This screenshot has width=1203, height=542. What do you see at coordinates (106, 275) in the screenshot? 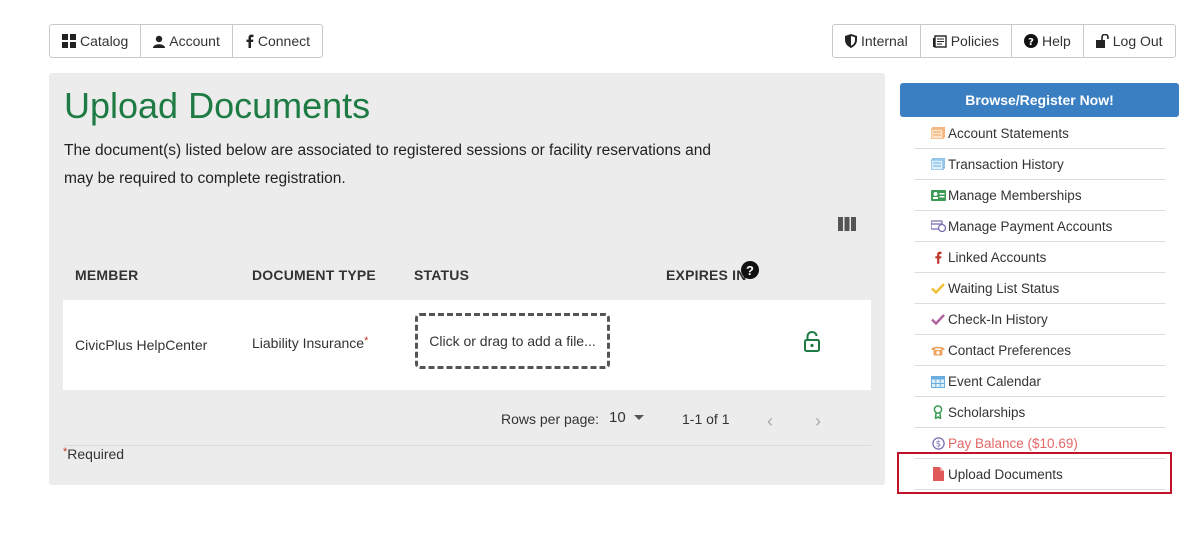
I see `column-header-member: MEMBER` at bounding box center [106, 275].